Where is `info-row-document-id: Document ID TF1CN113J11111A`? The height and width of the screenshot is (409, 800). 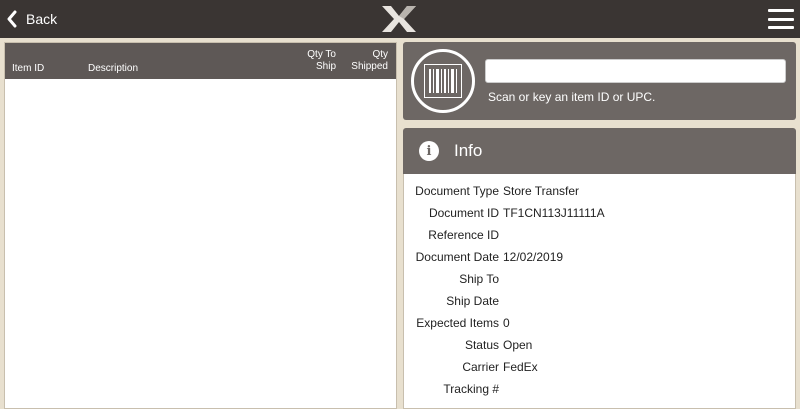
info-row-document-id: Document ID TF1CN113J11111A is located at coordinates (600, 210).